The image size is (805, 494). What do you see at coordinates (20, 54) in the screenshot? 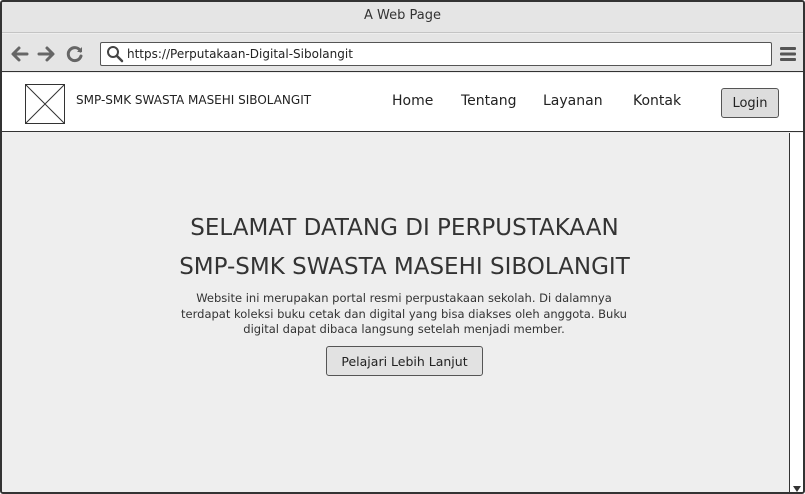
I see `back-arrow-icon` at bounding box center [20, 54].